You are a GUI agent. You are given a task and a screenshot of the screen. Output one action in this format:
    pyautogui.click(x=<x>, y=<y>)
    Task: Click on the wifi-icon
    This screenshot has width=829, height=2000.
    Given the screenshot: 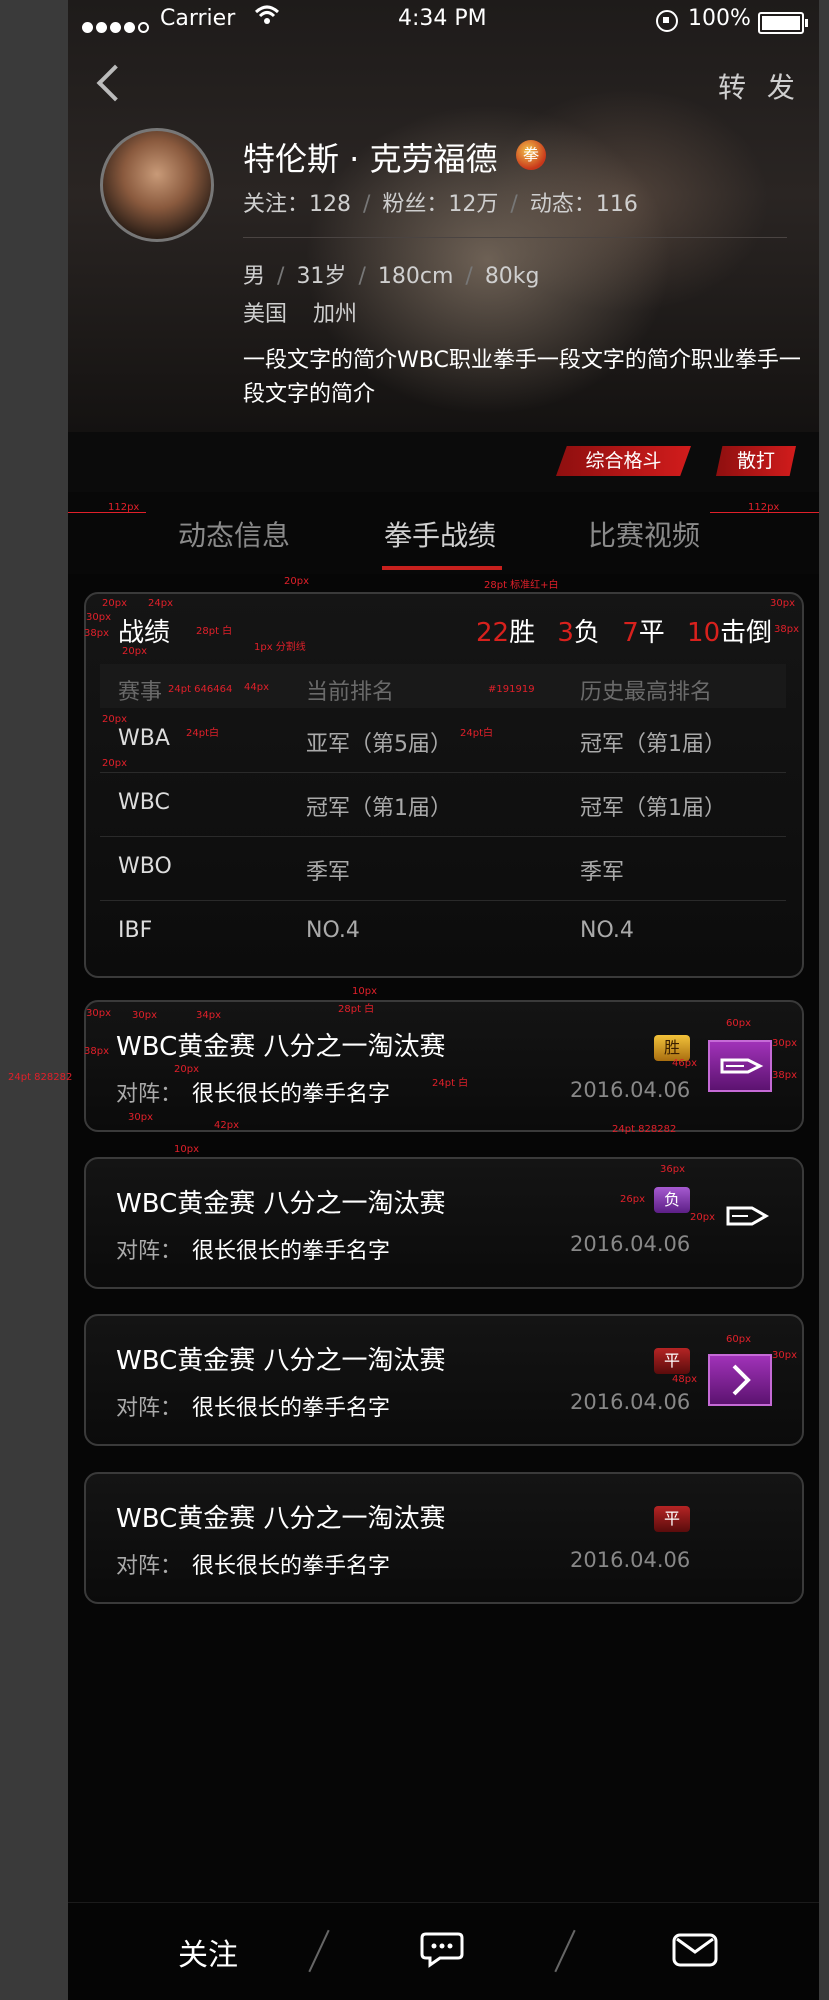 What is the action you would take?
    pyautogui.click(x=267, y=18)
    